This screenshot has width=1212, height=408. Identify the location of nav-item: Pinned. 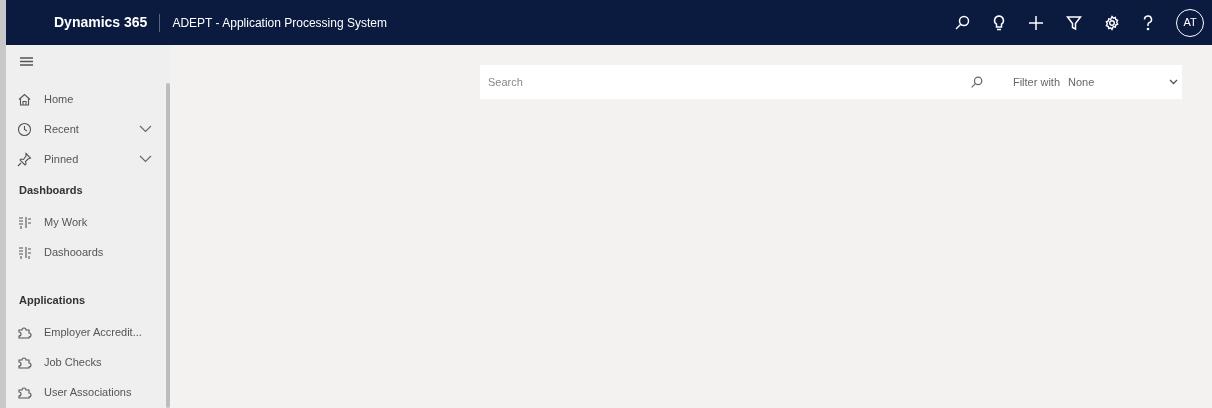
(61, 159).